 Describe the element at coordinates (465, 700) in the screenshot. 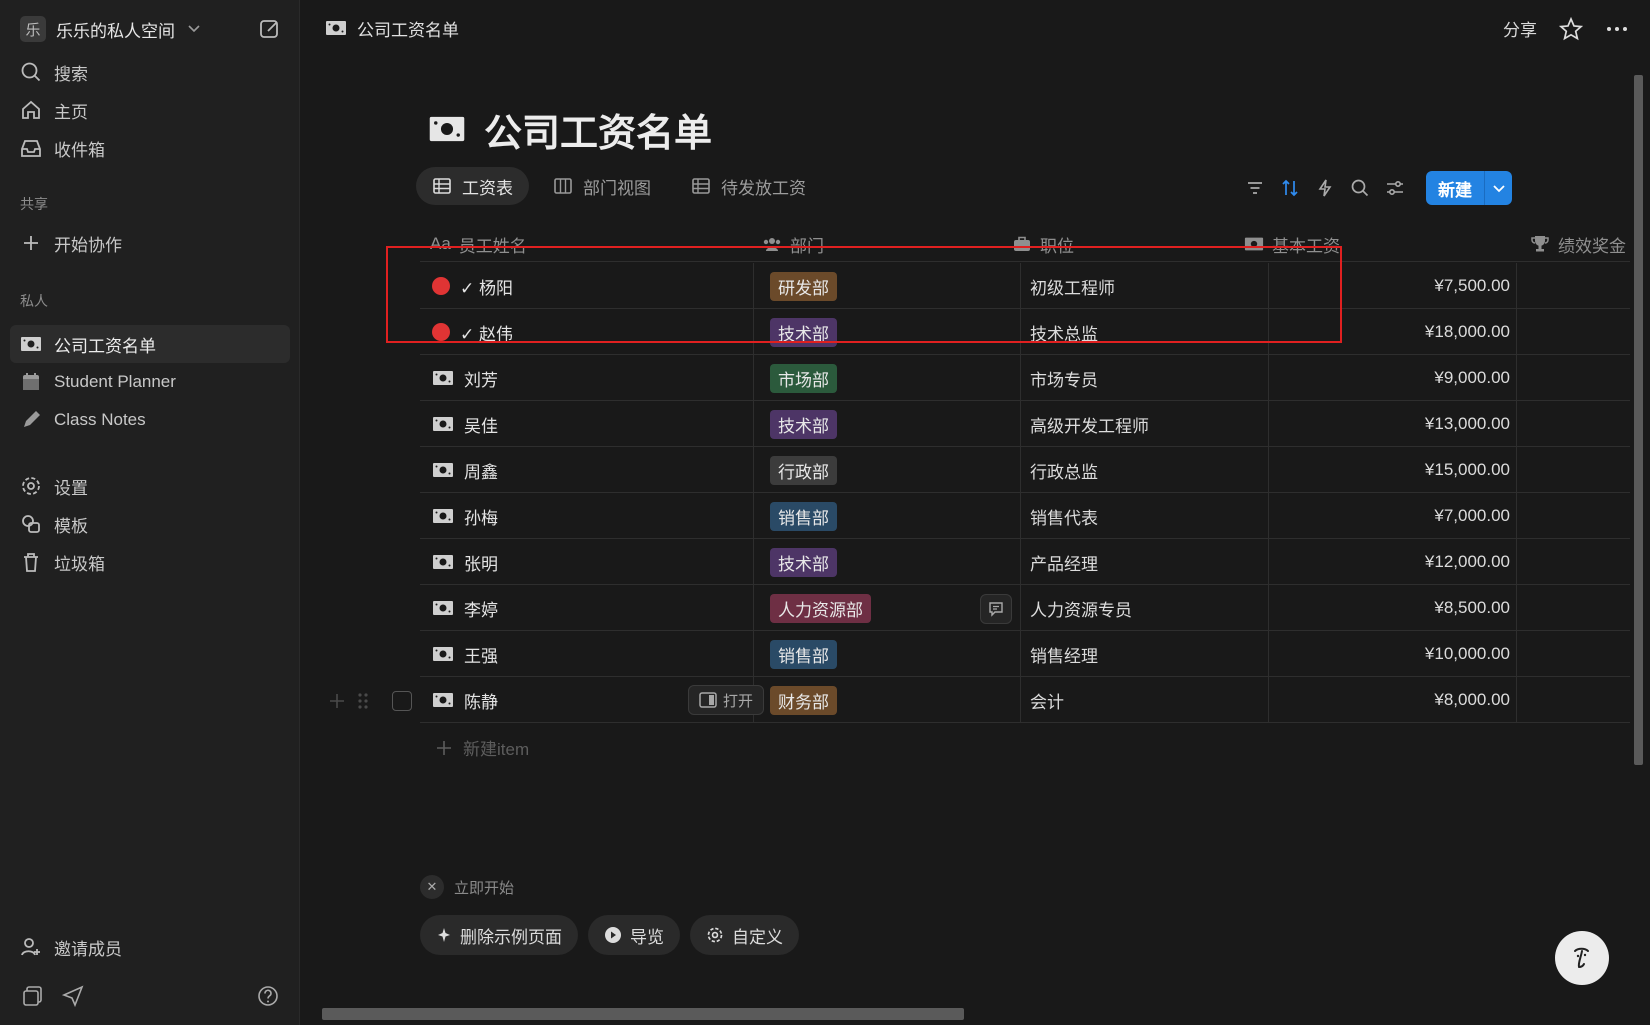

I see `cell-employee-name: 陈静` at that location.